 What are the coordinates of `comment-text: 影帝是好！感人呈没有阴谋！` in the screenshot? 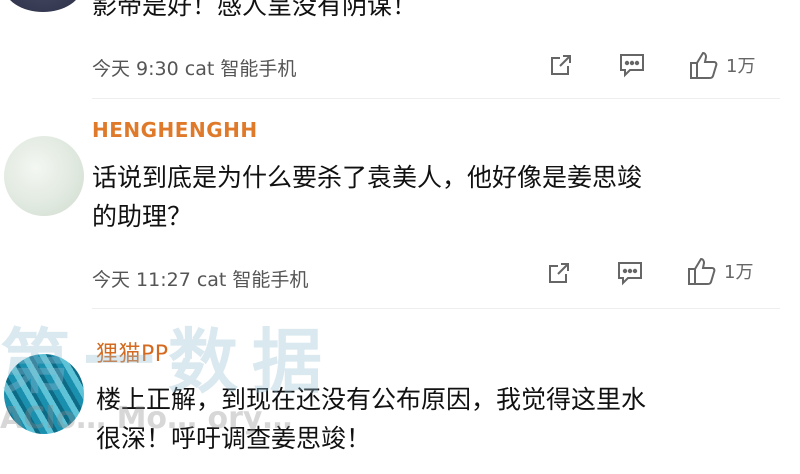 It's located at (255, 10).